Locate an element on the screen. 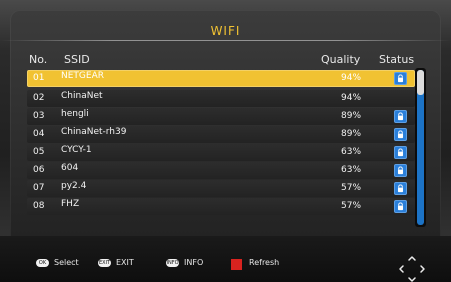  scrollbar-thumb is located at coordinates (420, 82).